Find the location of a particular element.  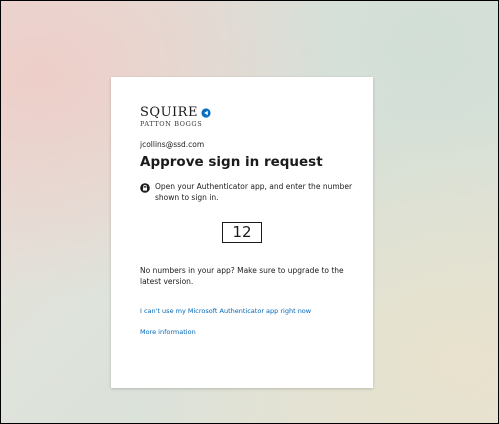

page-title: Approve sign in request is located at coordinates (231, 162).